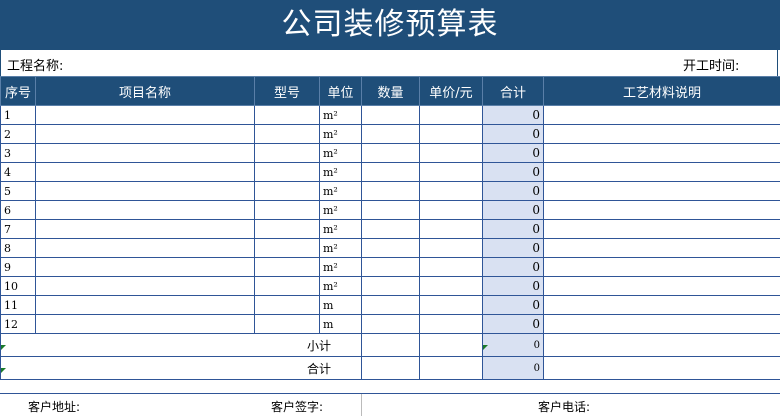 The height and width of the screenshot is (416, 780). What do you see at coordinates (662, 345) in the screenshot?
I see `subtotal-notes-cell` at bounding box center [662, 345].